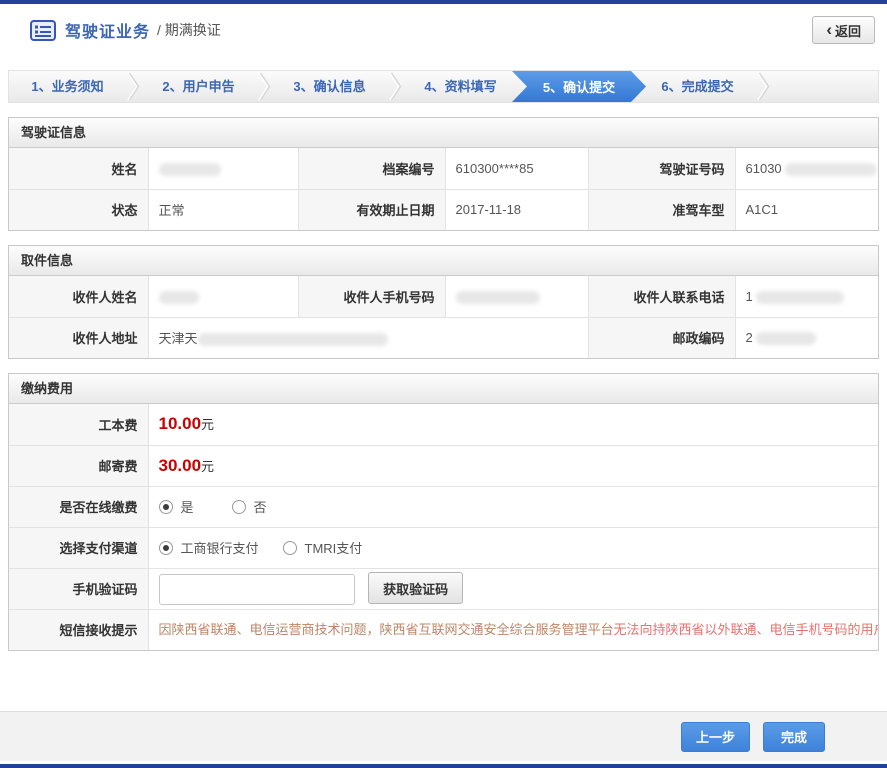 This screenshot has height=768, width=887. What do you see at coordinates (794, 736) in the screenshot?
I see `finish-button: 完成` at bounding box center [794, 736].